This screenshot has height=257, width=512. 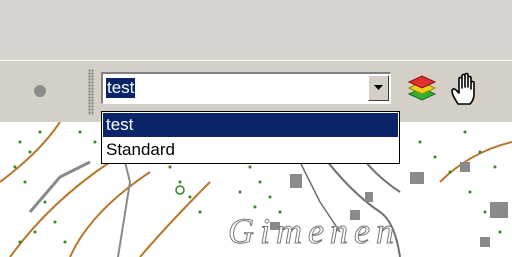 What do you see at coordinates (250, 125) in the screenshot?
I see `layer-option-test: test` at bounding box center [250, 125].